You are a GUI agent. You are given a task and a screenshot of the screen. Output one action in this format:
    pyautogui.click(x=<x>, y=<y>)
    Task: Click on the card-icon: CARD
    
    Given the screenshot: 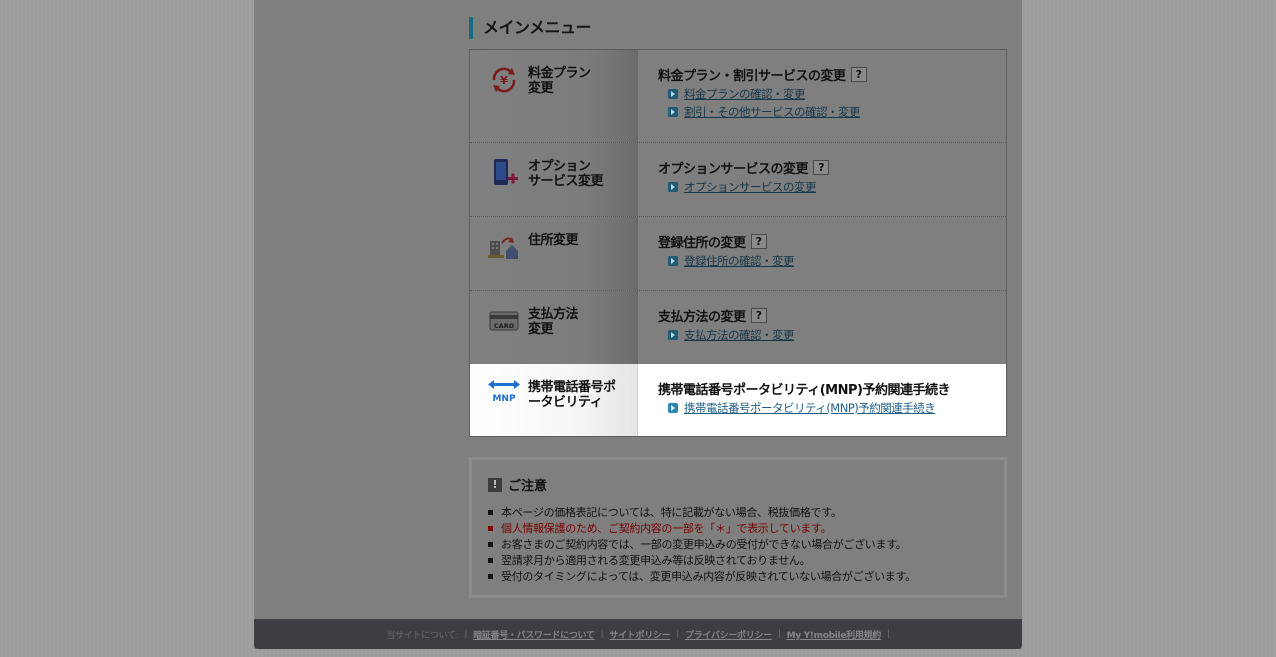 What is the action you would take?
    pyautogui.click(x=504, y=321)
    